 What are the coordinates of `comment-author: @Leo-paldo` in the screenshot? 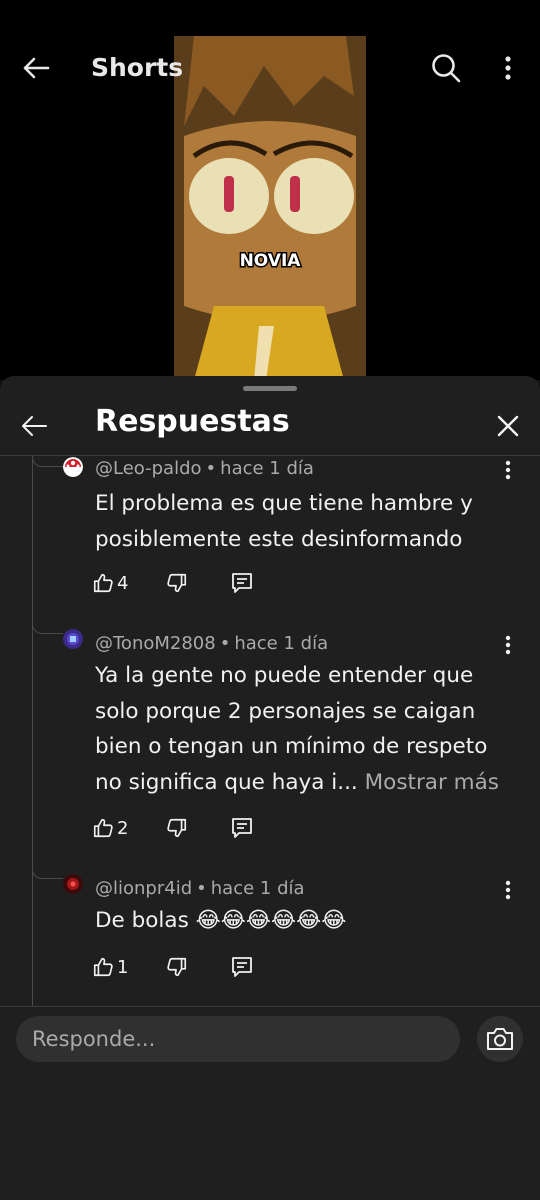 It's located at (148, 468).